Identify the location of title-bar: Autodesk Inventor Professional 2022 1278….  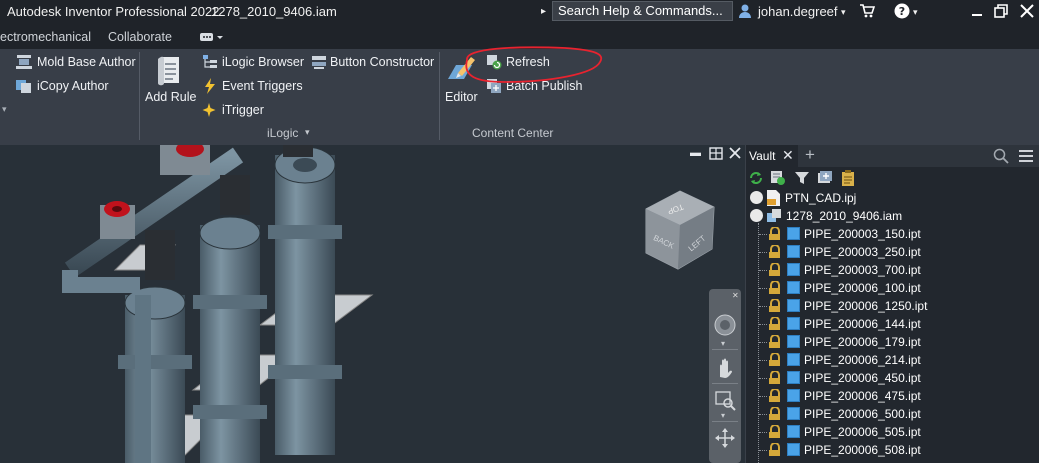
(519, 12).